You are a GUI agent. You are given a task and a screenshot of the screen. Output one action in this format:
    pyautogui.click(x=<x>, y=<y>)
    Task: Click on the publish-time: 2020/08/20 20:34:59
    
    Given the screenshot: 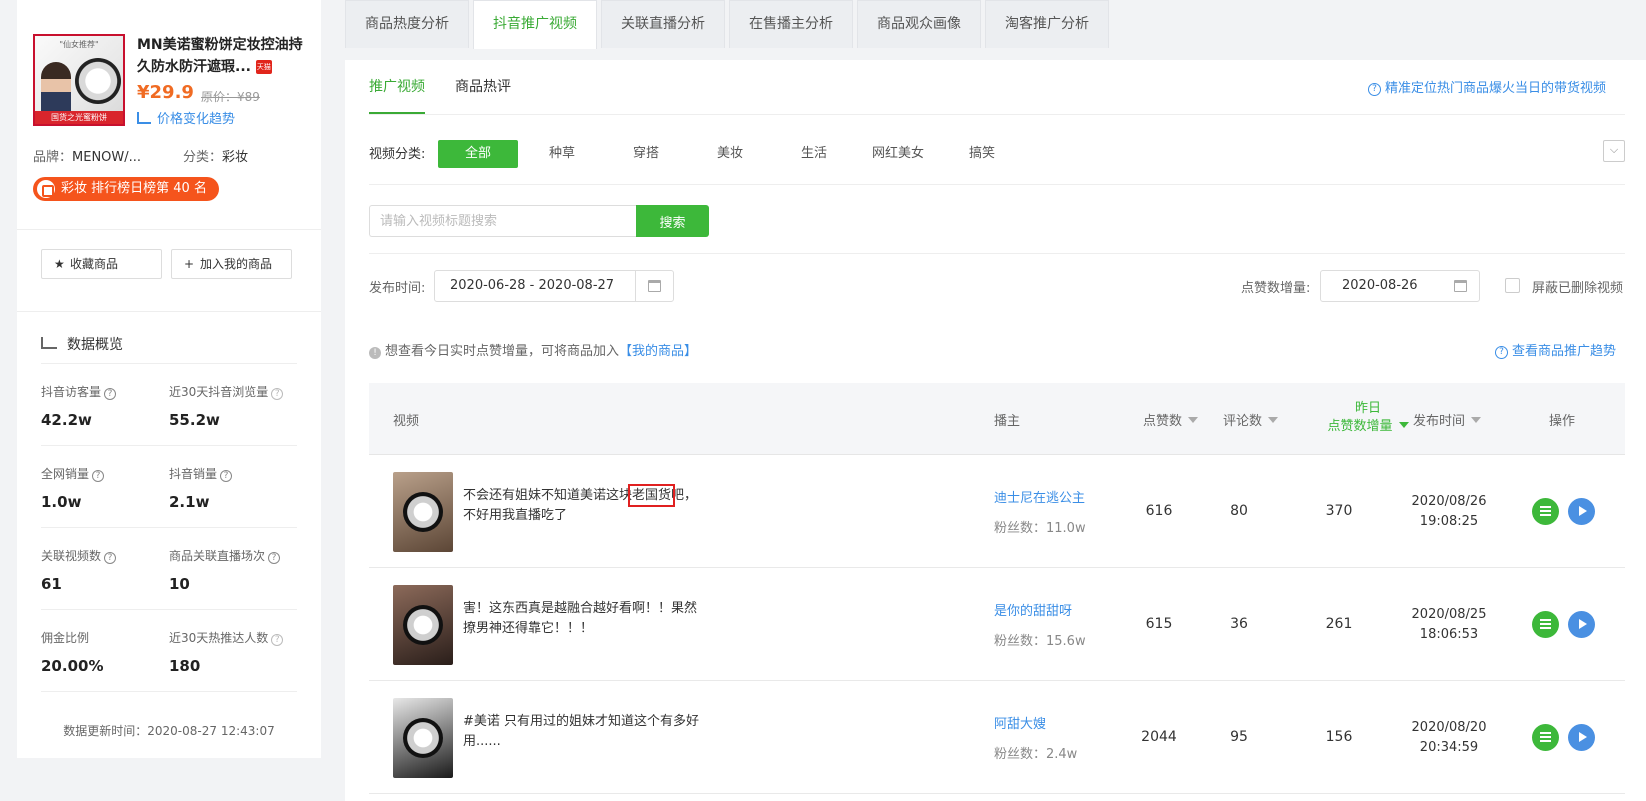 What is the action you would take?
    pyautogui.click(x=1449, y=737)
    